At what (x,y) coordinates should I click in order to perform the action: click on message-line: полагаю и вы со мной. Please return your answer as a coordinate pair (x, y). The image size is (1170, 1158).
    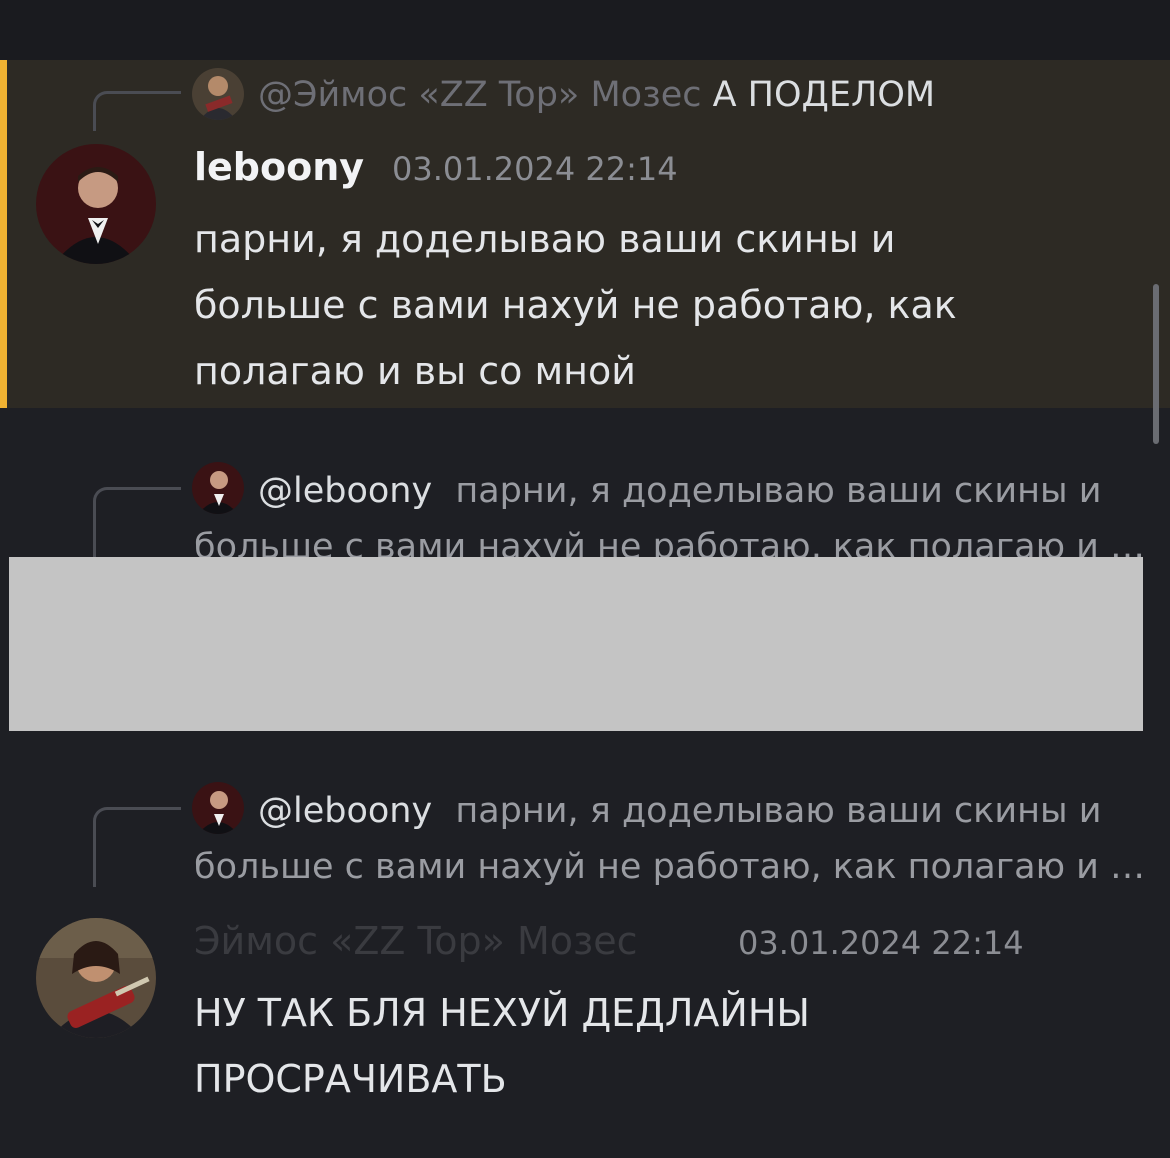
    Looking at the image, I should click on (415, 371).